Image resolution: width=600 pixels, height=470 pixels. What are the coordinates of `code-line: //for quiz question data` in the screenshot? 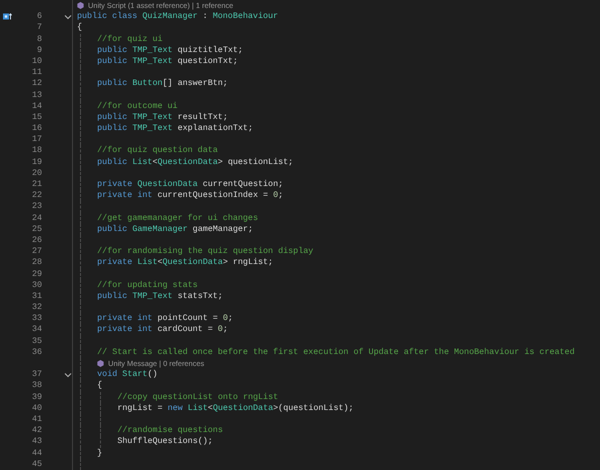 It's located at (157, 150).